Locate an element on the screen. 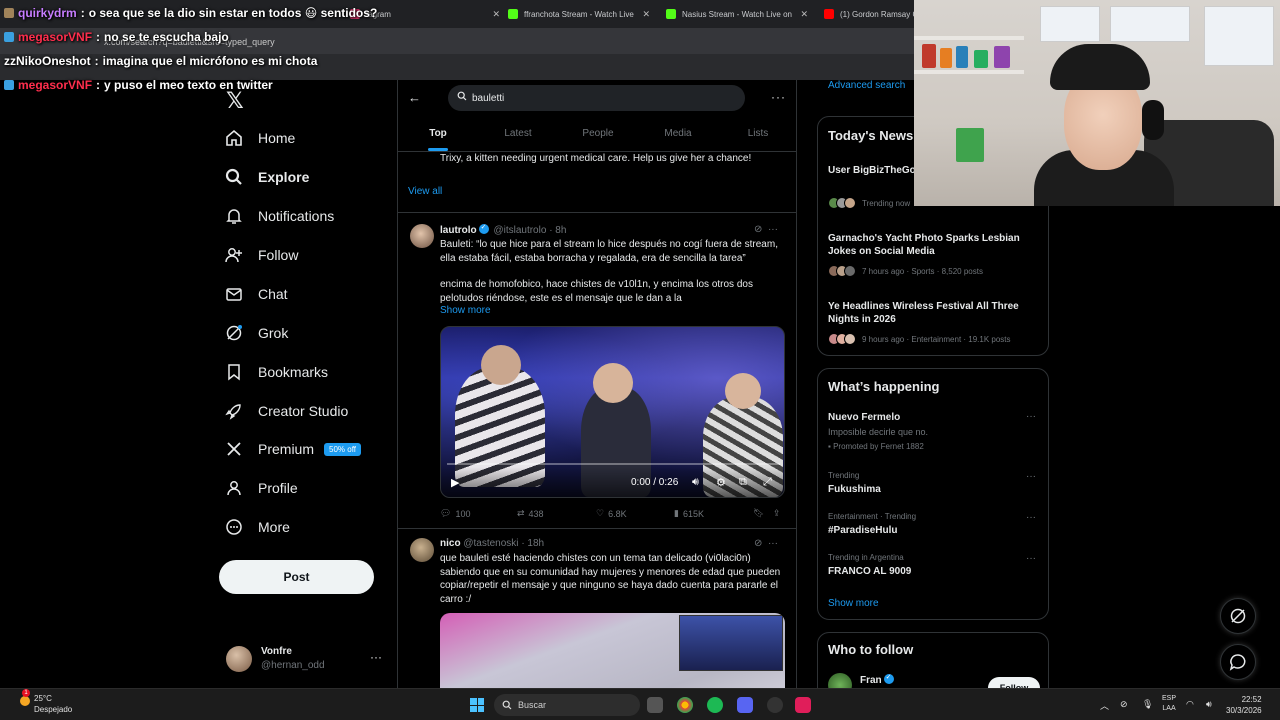  account-switcher: Vonfre @hernan_odd ··· is located at coordinates (306, 660).